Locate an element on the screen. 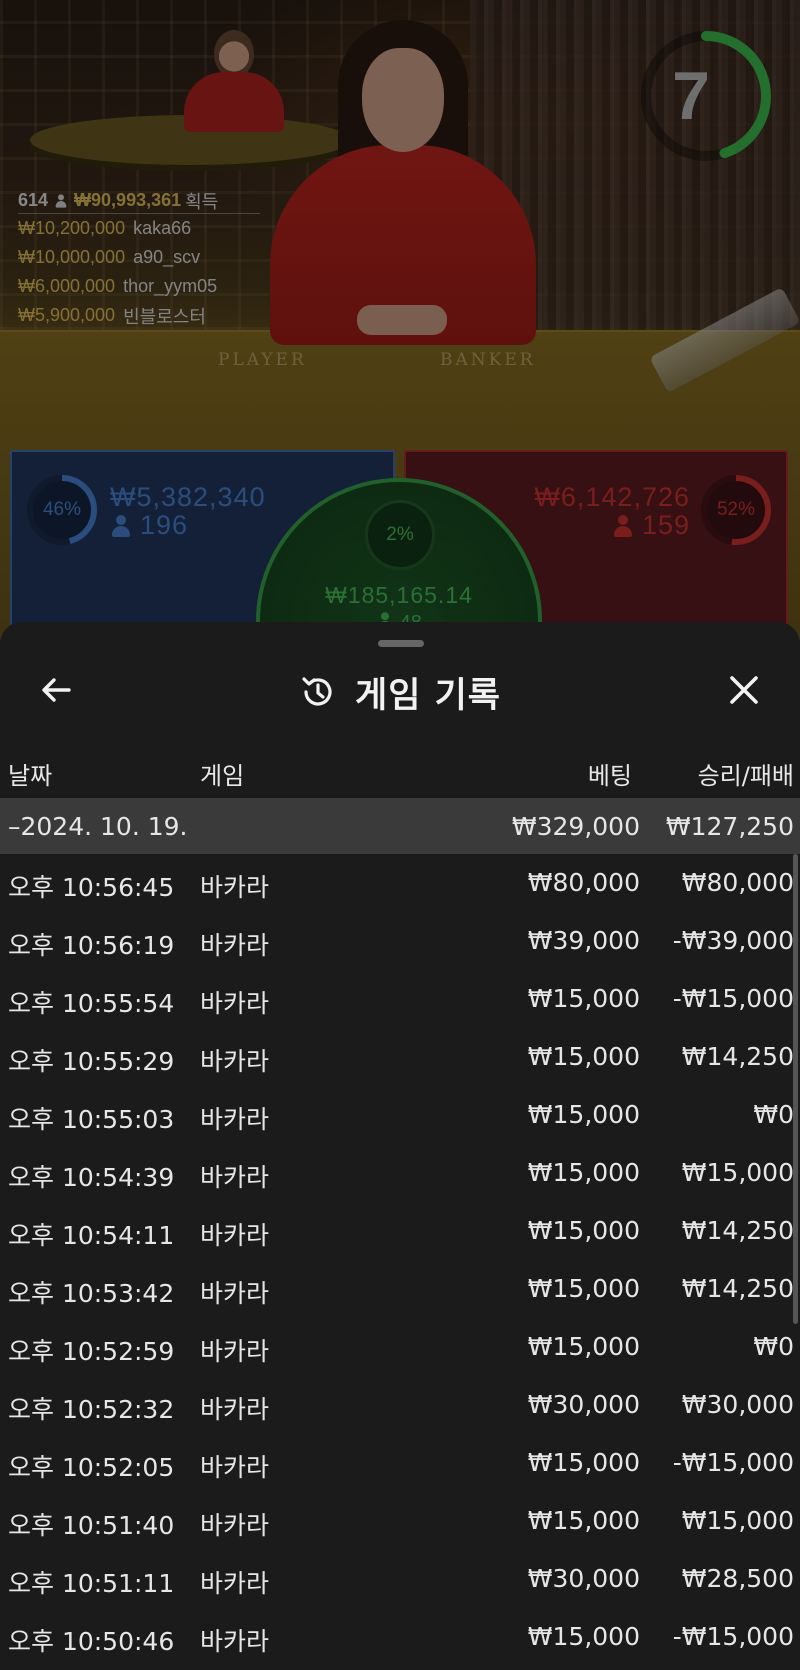  row-time: 오후 10:56:45 is located at coordinates (91, 887).